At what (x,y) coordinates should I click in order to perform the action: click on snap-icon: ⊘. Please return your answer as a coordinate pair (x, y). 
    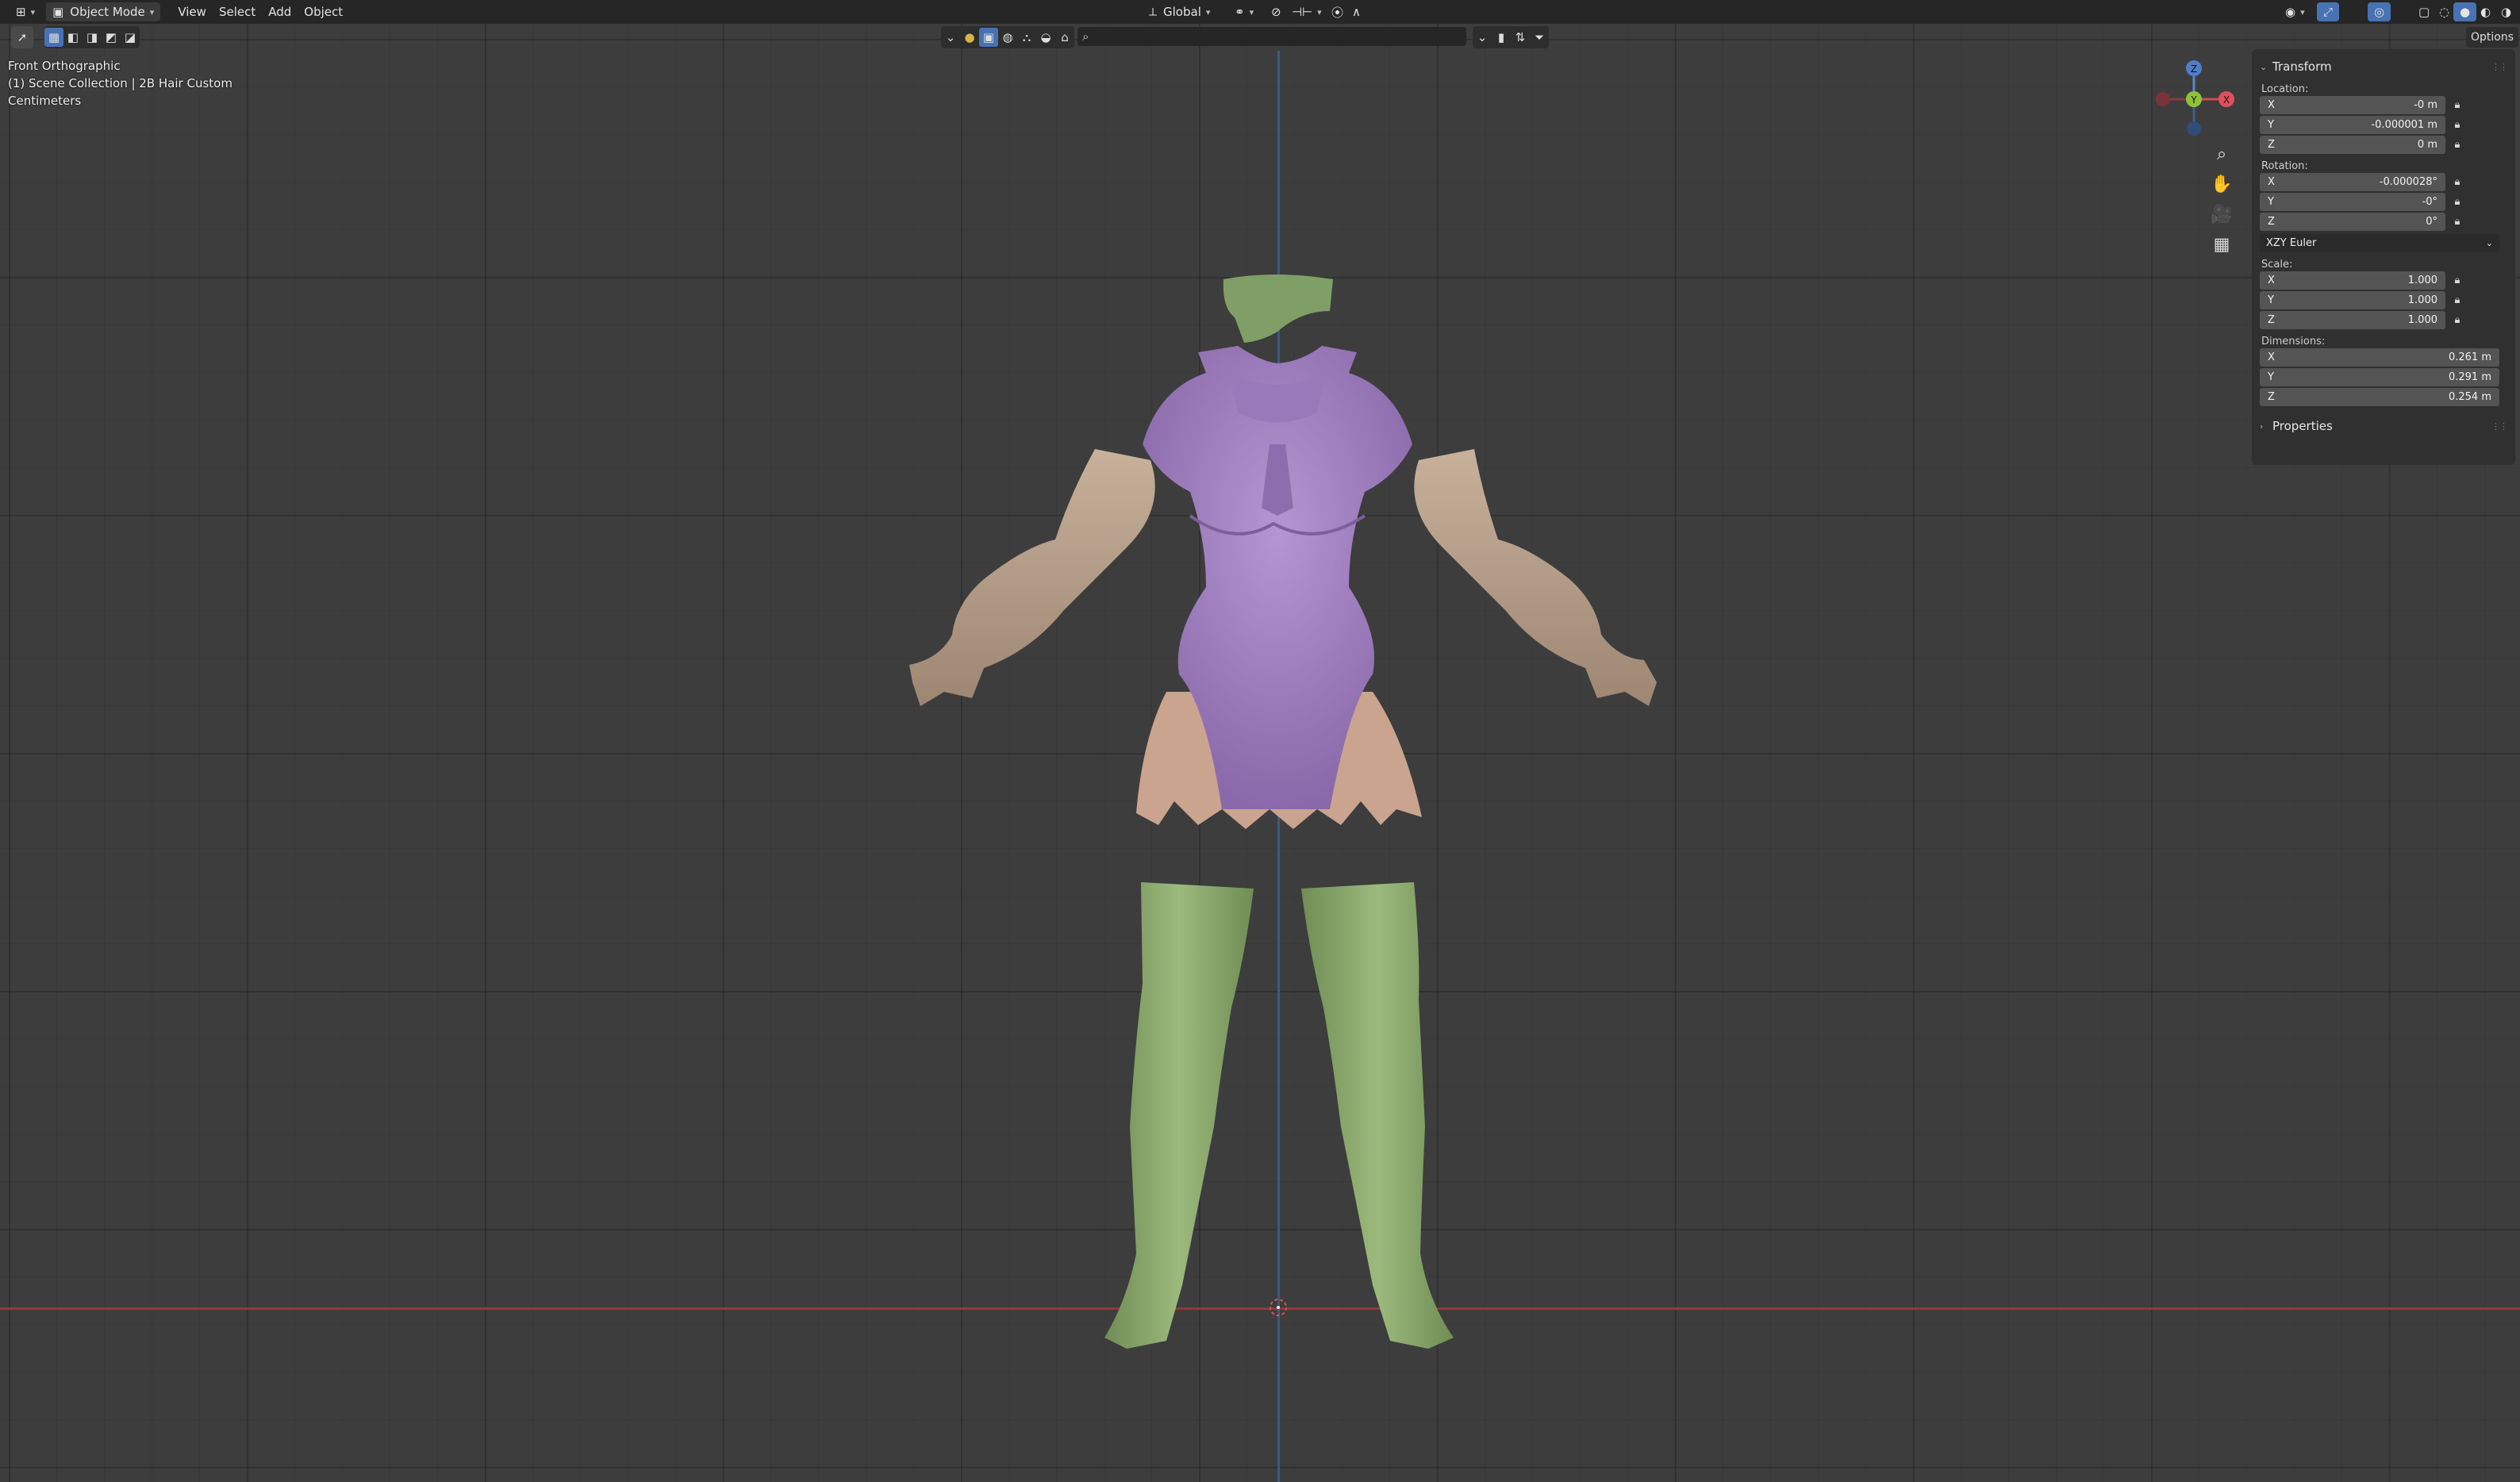
    Looking at the image, I should click on (1276, 12).